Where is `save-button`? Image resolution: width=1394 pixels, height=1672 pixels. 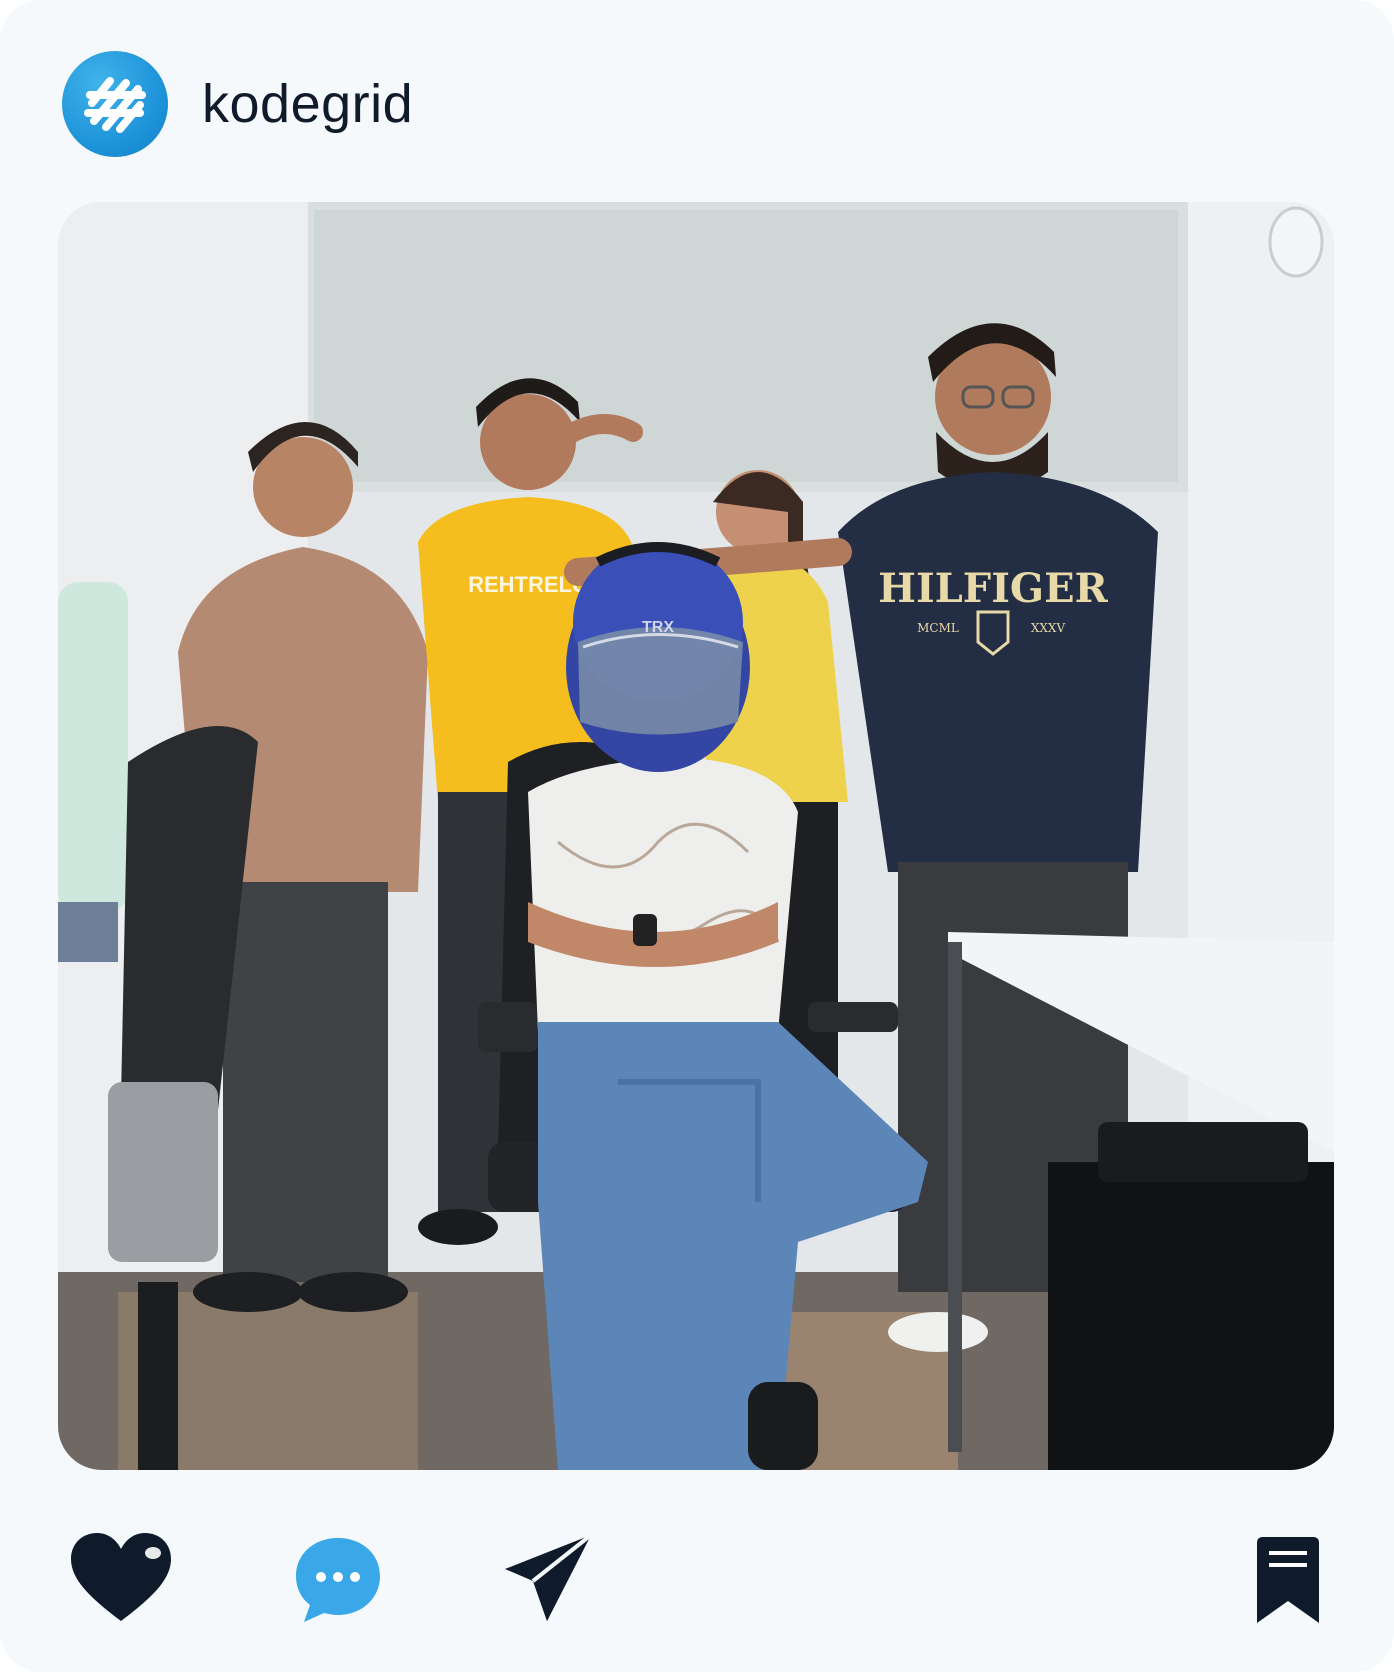
save-button is located at coordinates (1288, 1580).